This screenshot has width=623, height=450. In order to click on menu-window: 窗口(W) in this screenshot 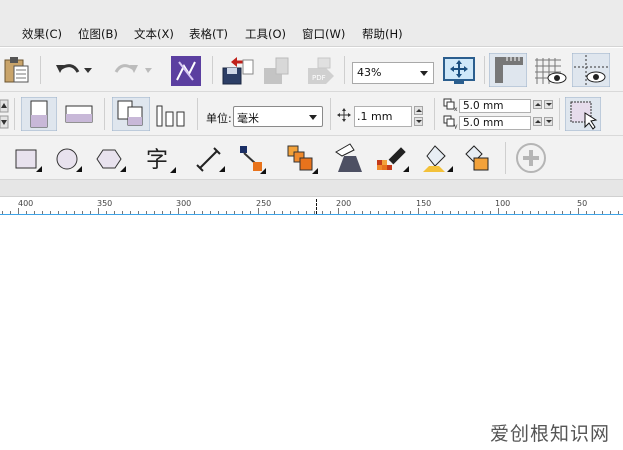, I will do `click(323, 34)`.